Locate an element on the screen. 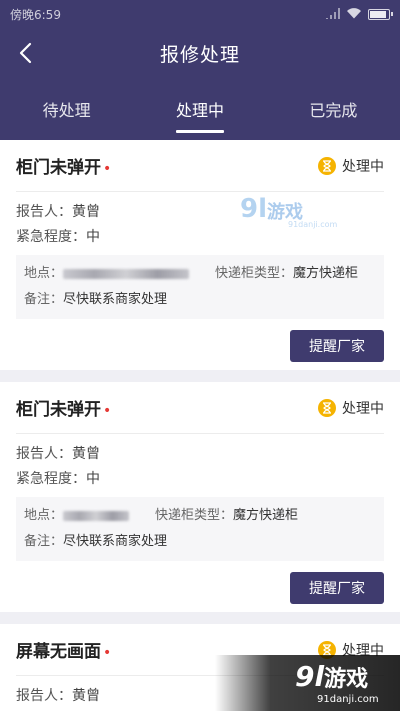 Image resolution: width=400 pixels, height=711 pixels. tab-processing: 处理中 is located at coordinates (199, 109).